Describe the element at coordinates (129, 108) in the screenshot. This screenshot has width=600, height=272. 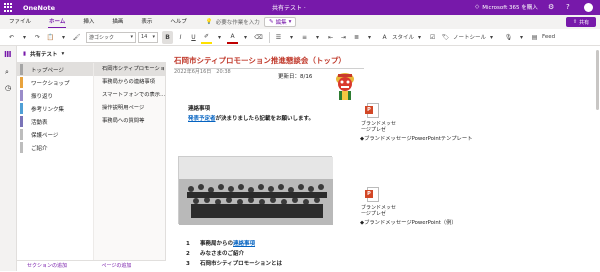
I see `page-item: 操作説明用ページ` at that location.